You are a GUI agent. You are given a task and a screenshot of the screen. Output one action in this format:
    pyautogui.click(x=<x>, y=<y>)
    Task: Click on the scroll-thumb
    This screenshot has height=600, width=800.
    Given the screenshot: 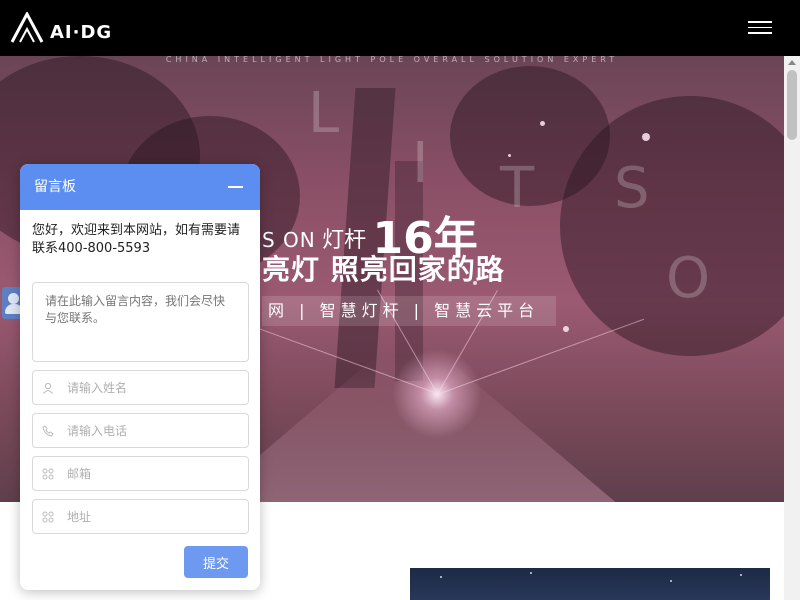 What is the action you would take?
    pyautogui.click(x=792, y=105)
    